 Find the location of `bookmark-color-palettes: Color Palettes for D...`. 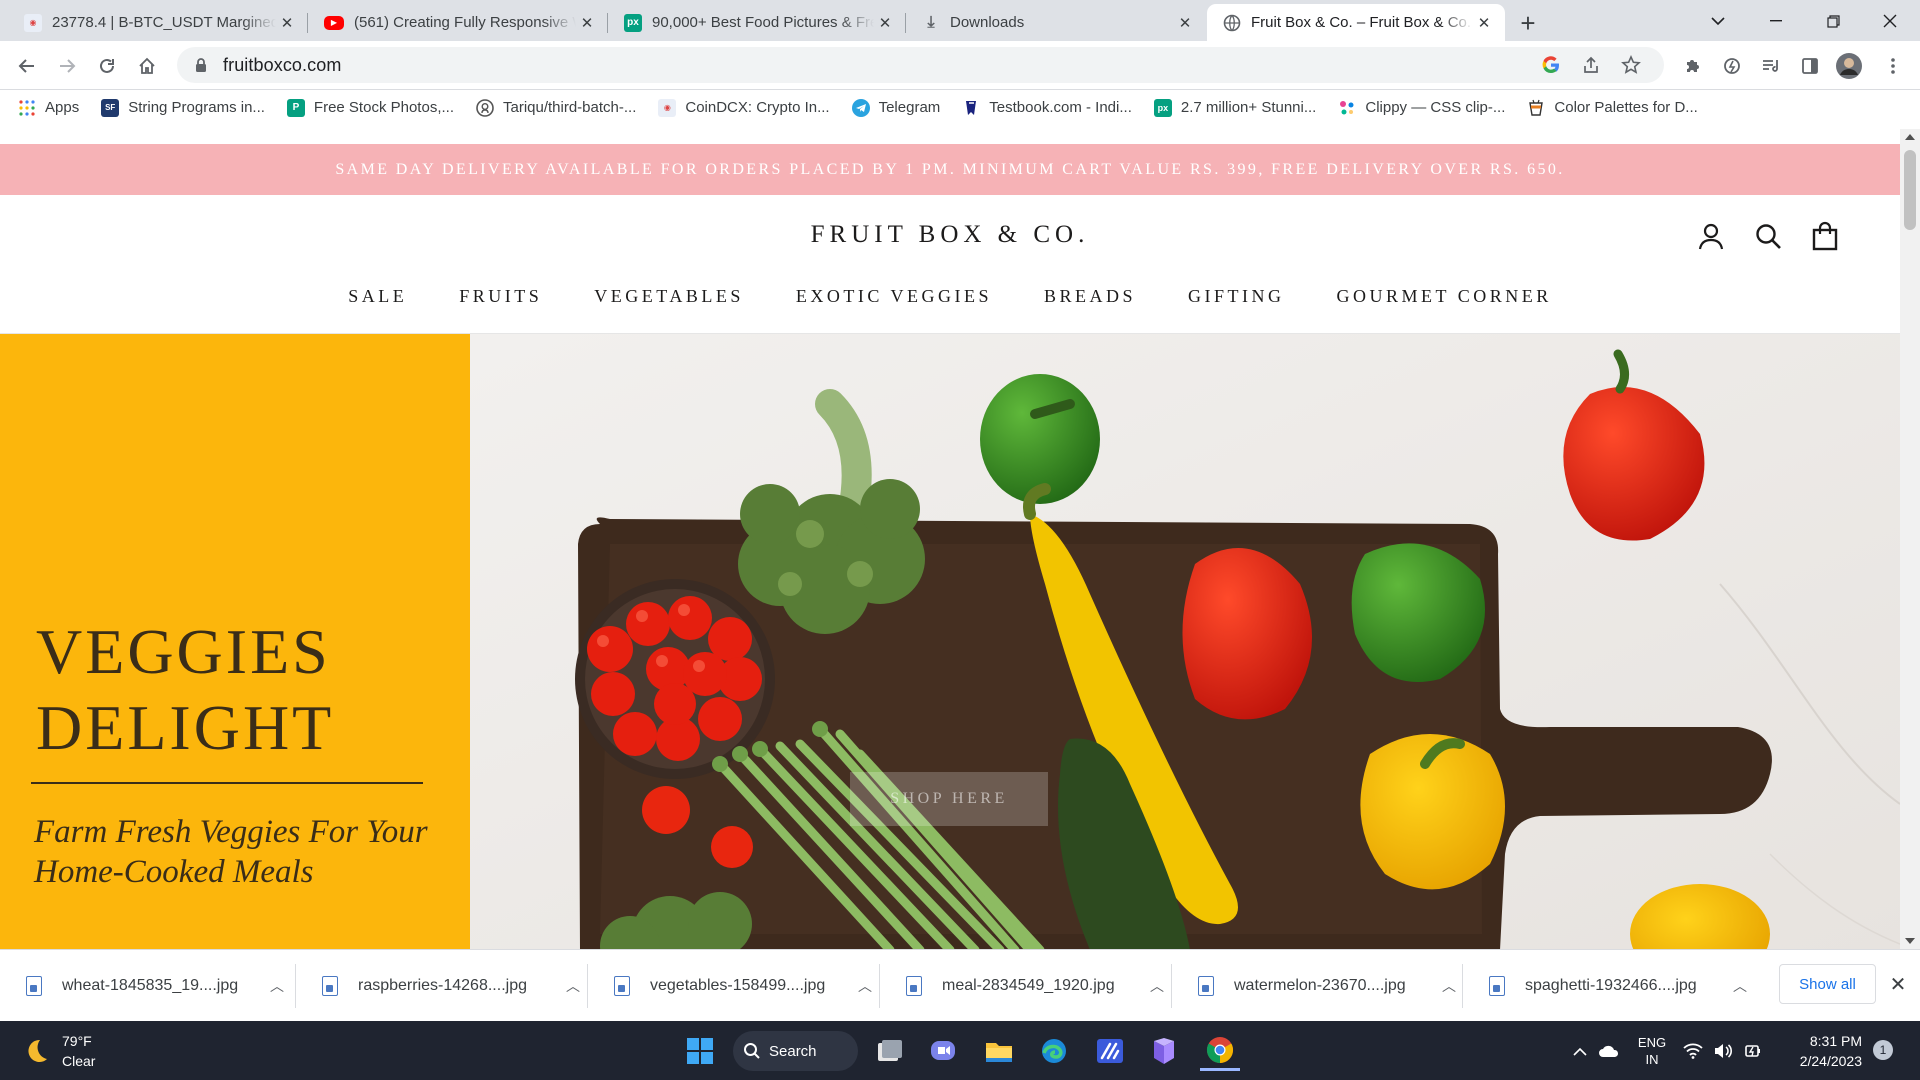

bookmark-color-palettes: Color Palettes for D... is located at coordinates (1612, 108).